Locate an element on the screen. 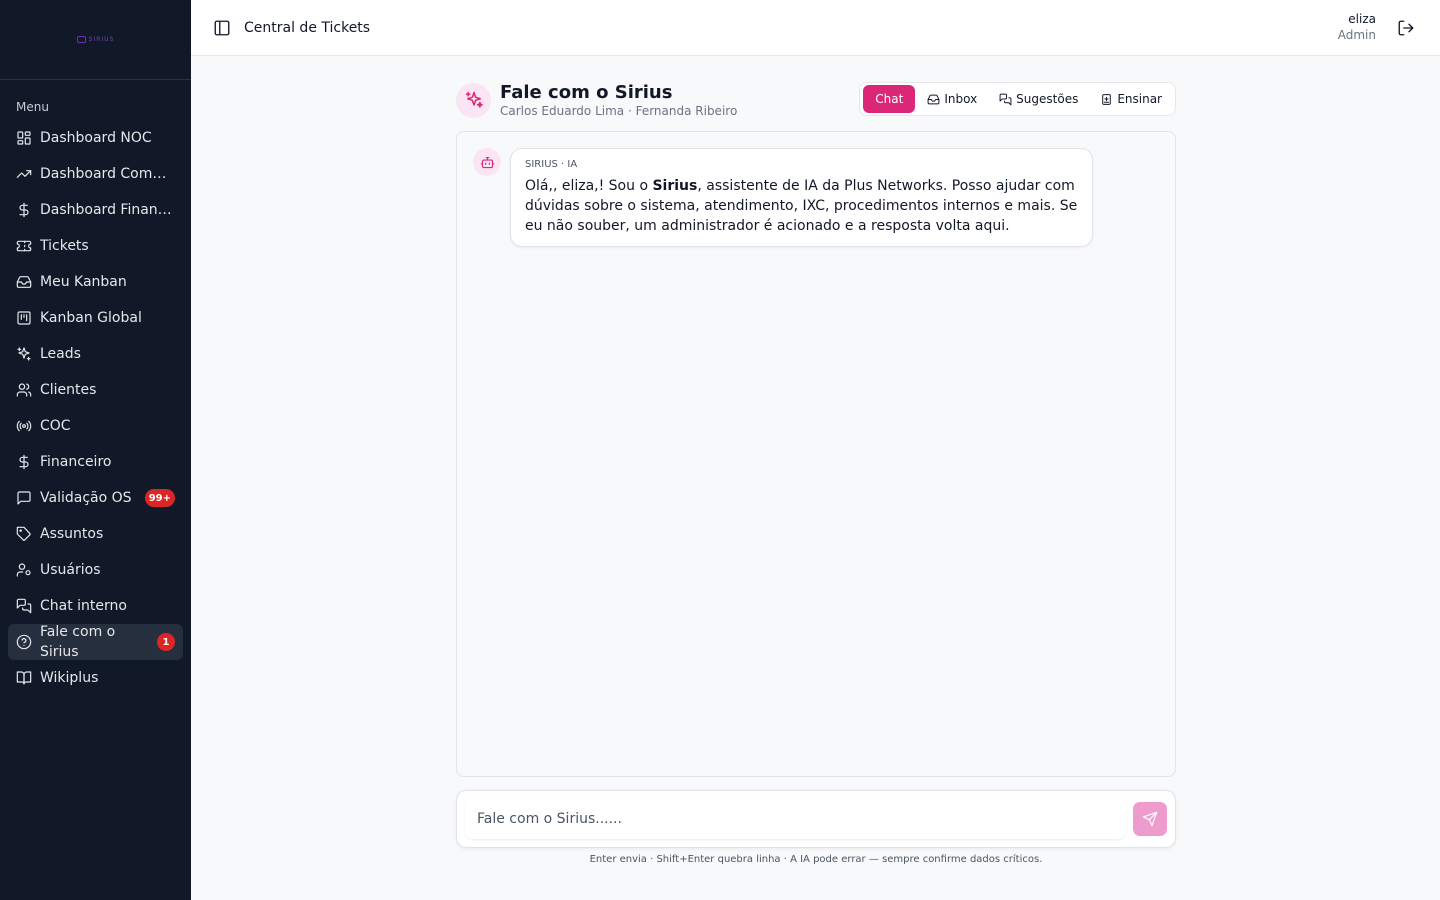 The height and width of the screenshot is (900, 1440). sidebar-item-meu-kanban: Meu Kanban is located at coordinates (95, 282).